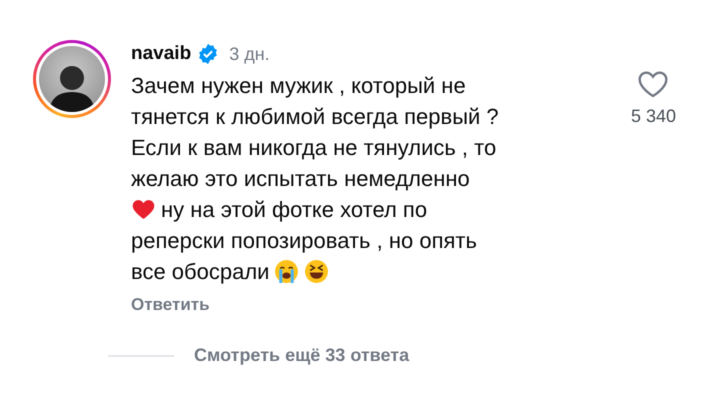 The height and width of the screenshot is (411, 720). What do you see at coordinates (304, 241) in the screenshot?
I see `comment-text: реперски попозировать , но опять` at bounding box center [304, 241].